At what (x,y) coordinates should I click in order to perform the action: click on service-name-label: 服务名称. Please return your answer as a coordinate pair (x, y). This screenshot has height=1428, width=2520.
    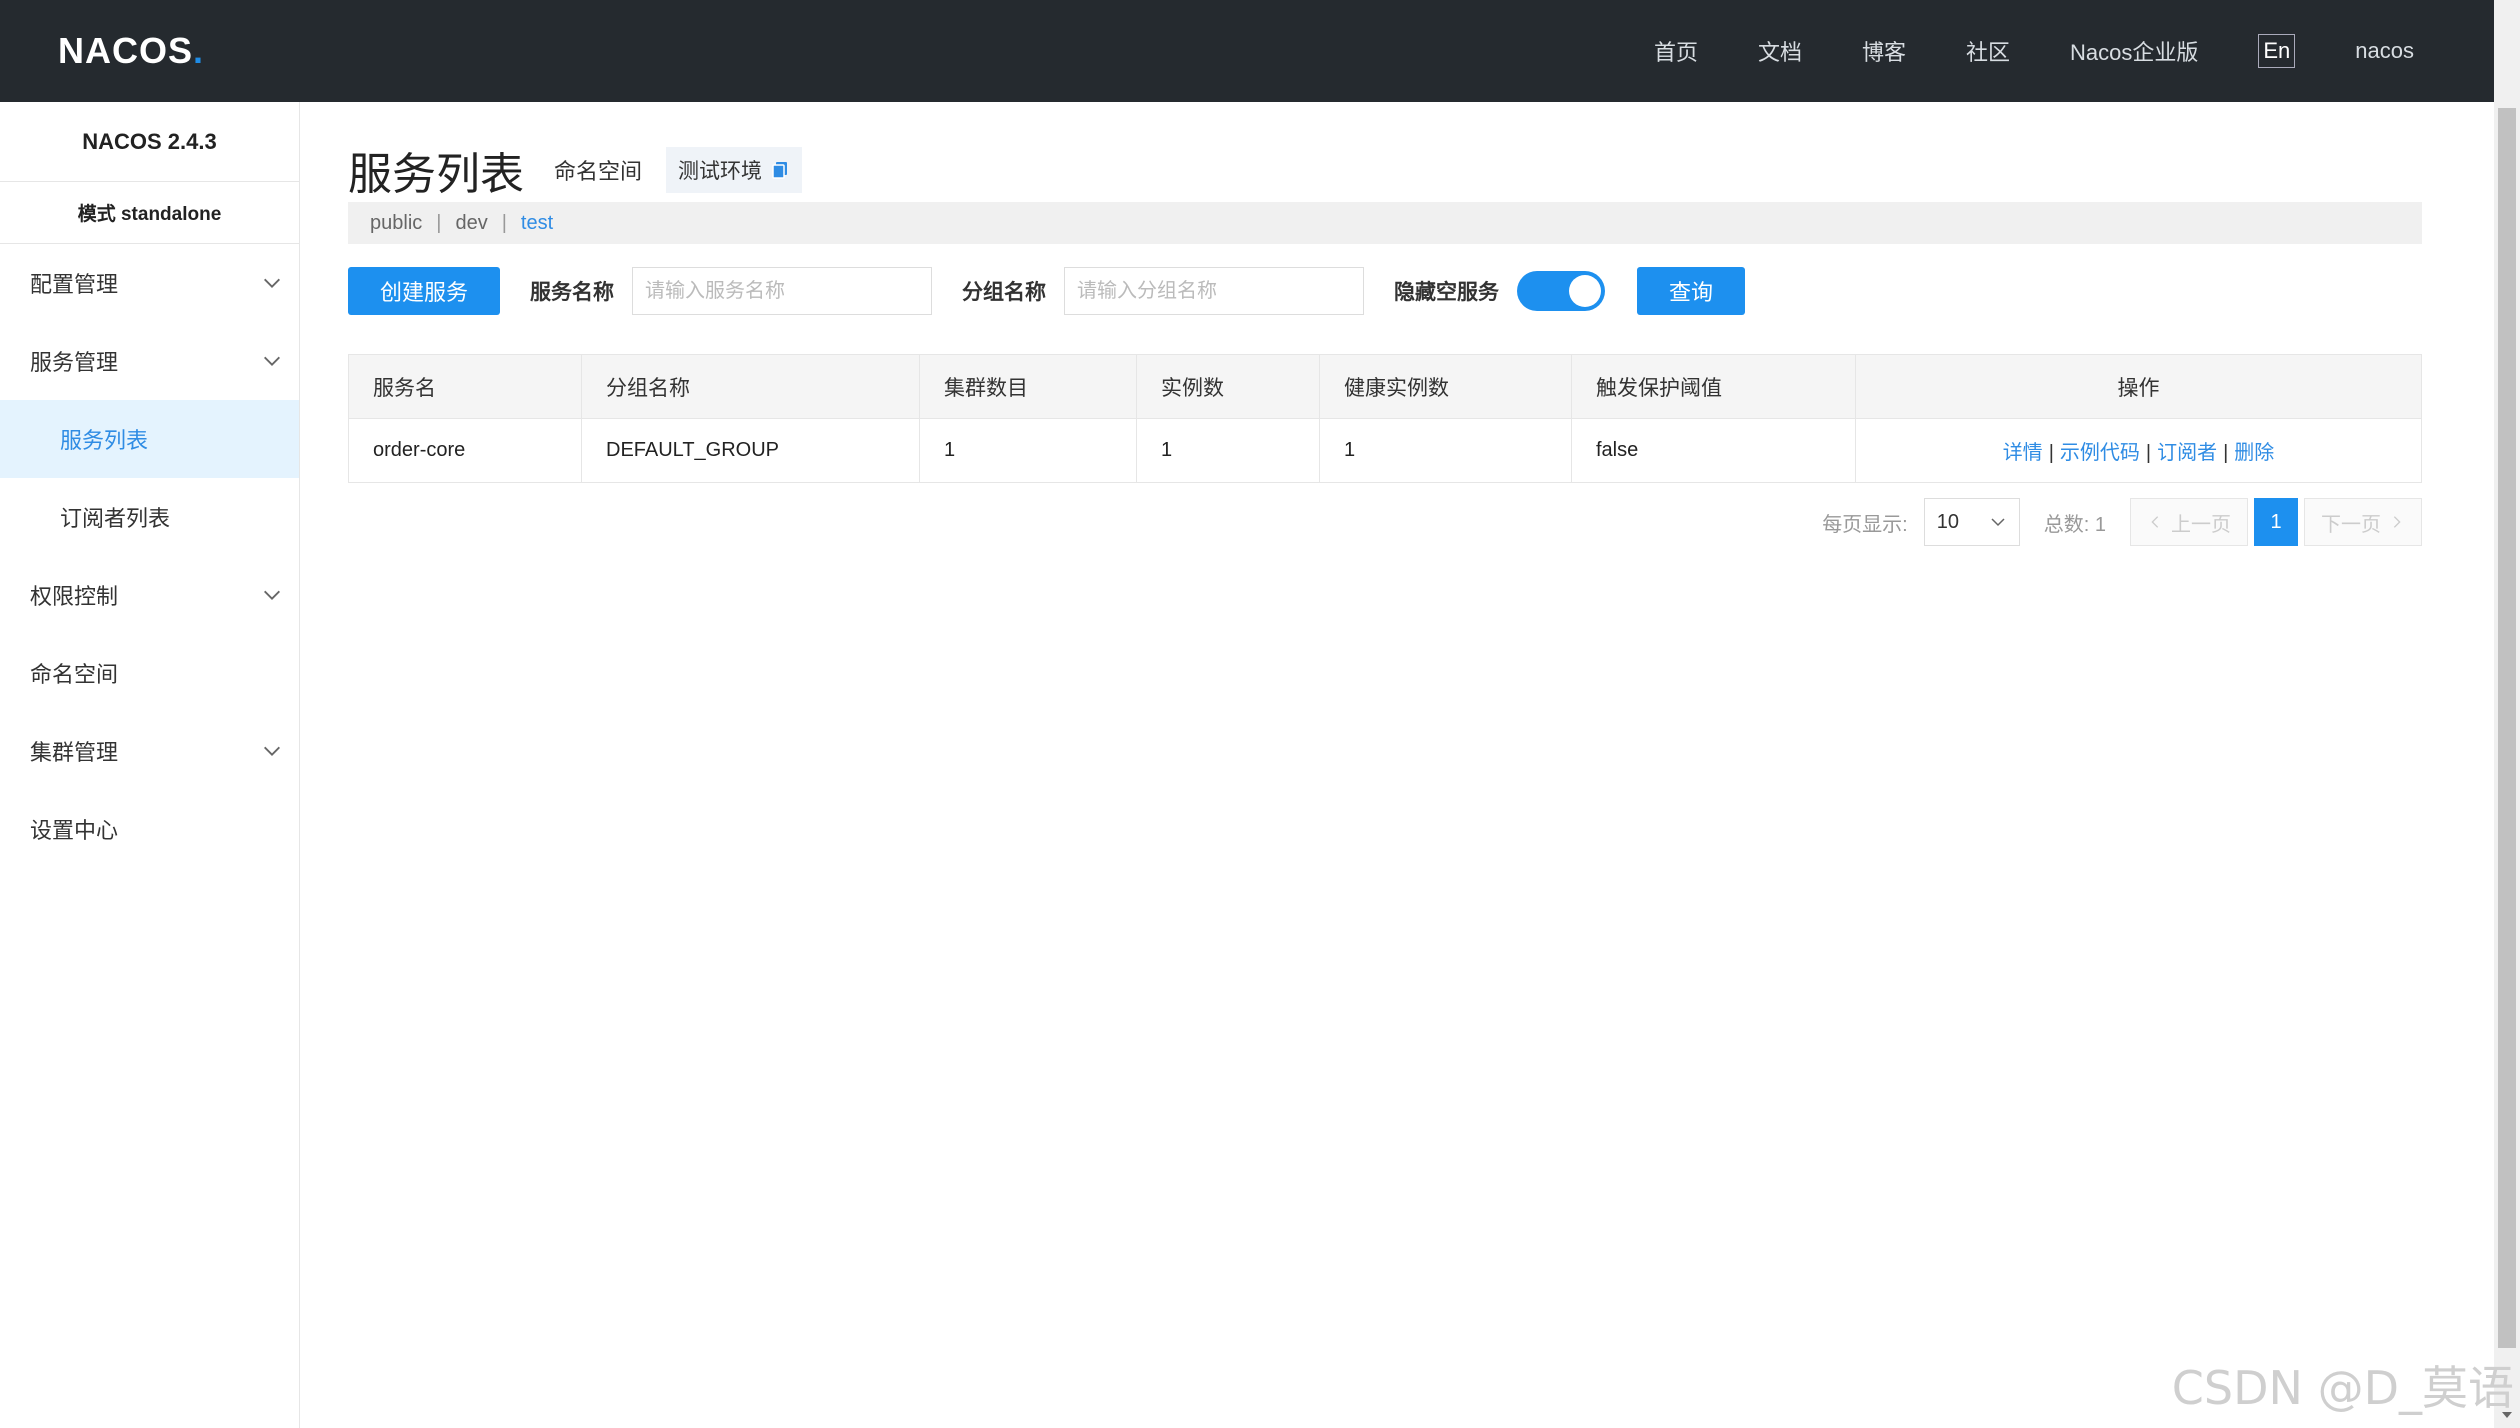
    Looking at the image, I should click on (572, 292).